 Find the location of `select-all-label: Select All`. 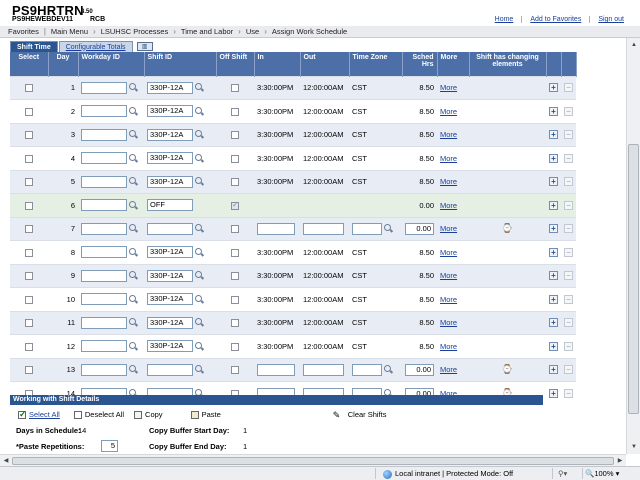

select-all-label: Select All is located at coordinates (44, 414).